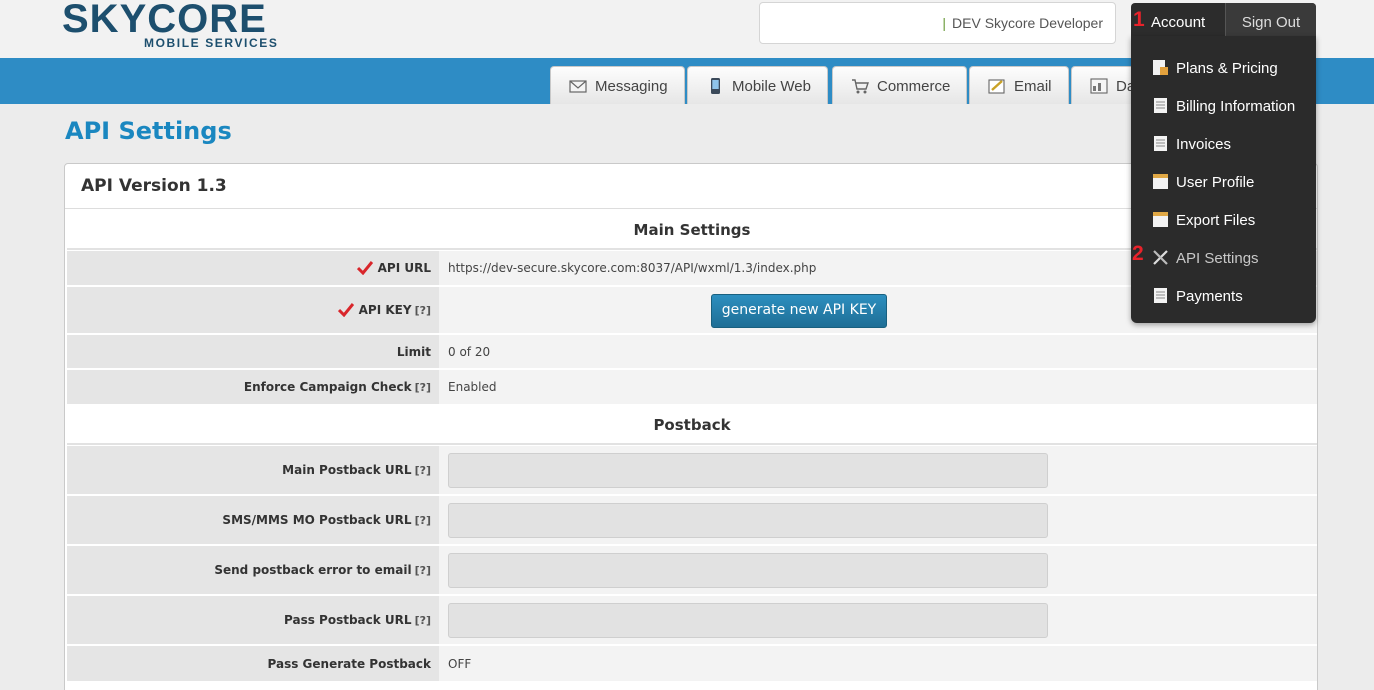  Describe the element at coordinates (914, 86) in the screenshot. I see `tab-label: Commerce` at that location.